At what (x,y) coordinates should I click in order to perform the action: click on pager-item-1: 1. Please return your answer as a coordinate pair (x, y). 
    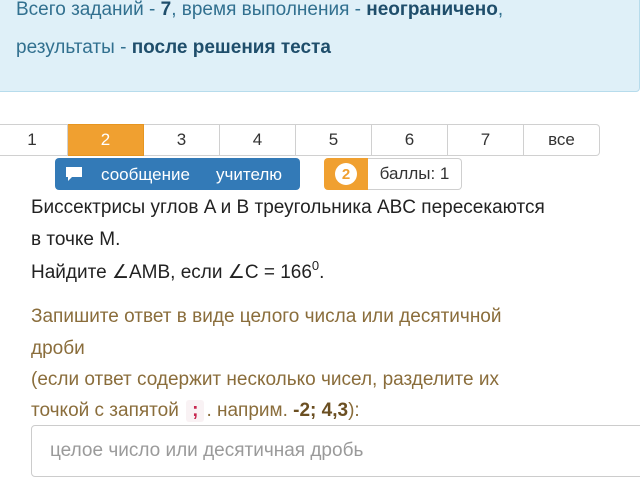
    Looking at the image, I should click on (34, 140).